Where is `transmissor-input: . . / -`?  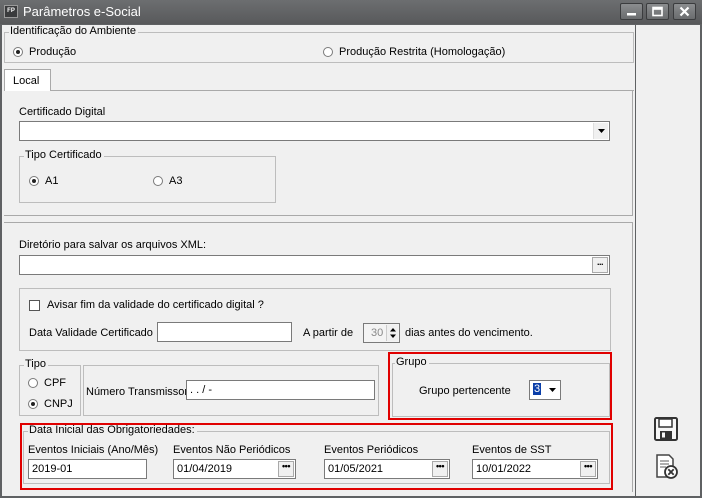 transmissor-input: . . / - is located at coordinates (280, 390).